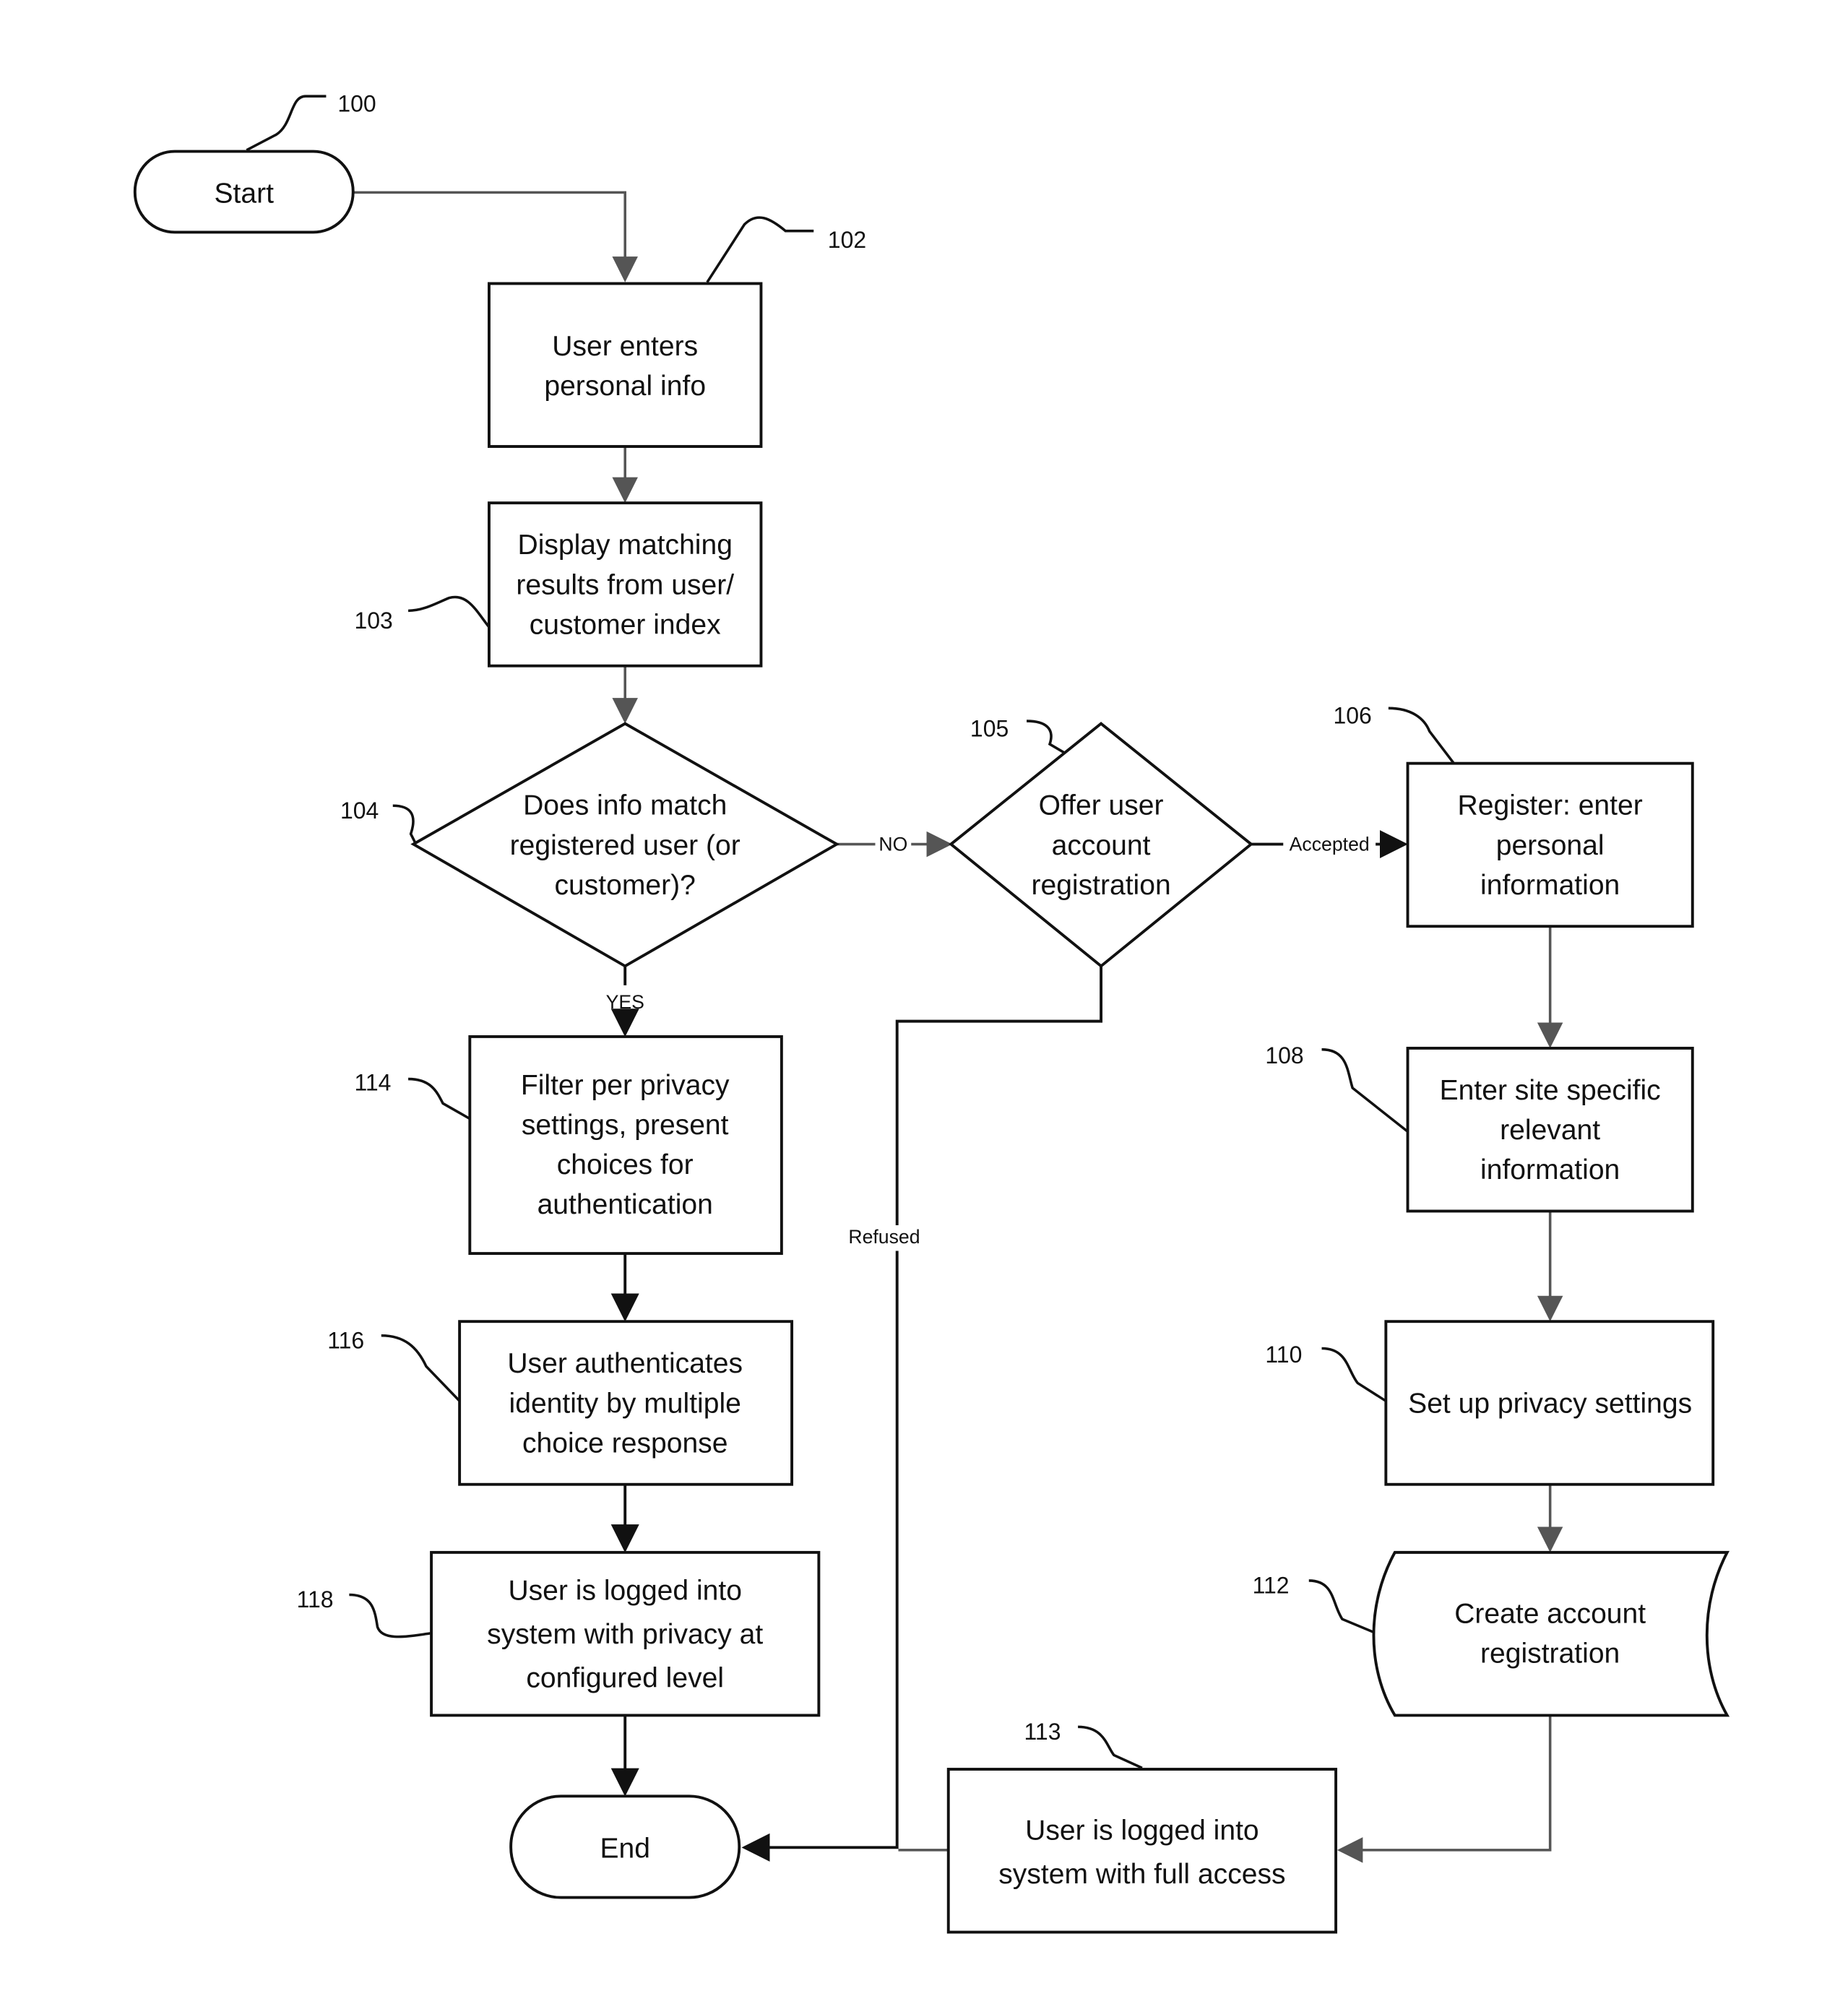  Describe the element at coordinates (625, 1002) in the screenshot. I see `edge-label-yes: YES` at that location.